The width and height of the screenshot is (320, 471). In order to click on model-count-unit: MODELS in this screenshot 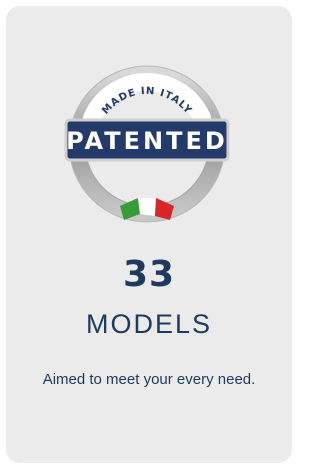, I will do `click(149, 324)`.